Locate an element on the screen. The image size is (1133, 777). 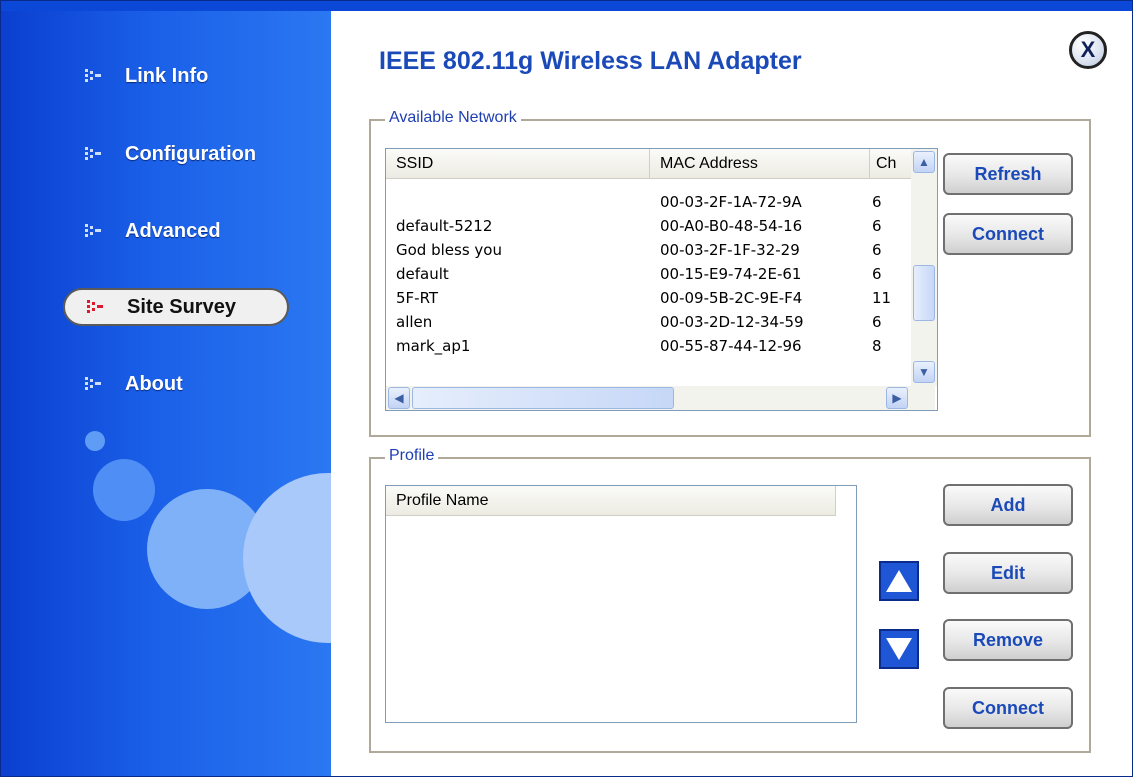
table-row: God bless you 00-03-2F-1F-32-29 6 is located at coordinates (646, 249).